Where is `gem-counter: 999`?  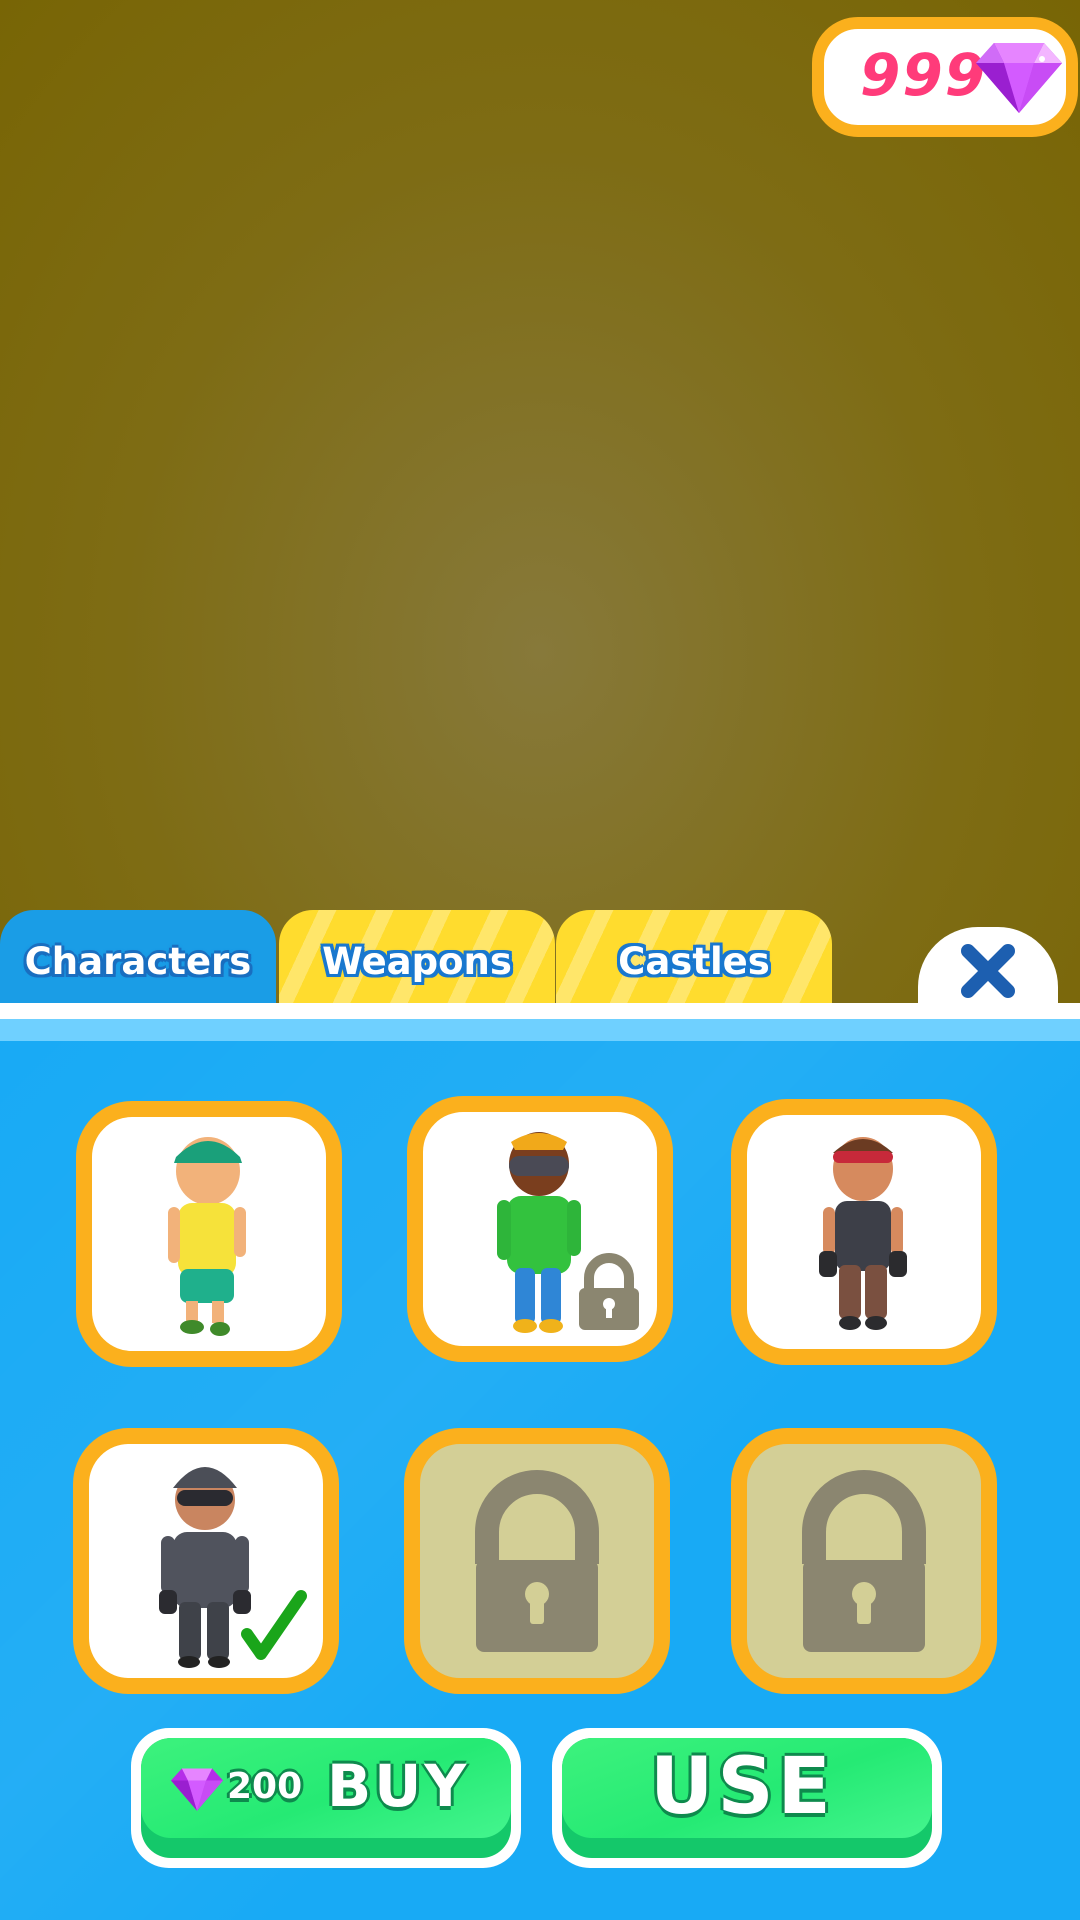 gem-counter: 999 is located at coordinates (945, 77).